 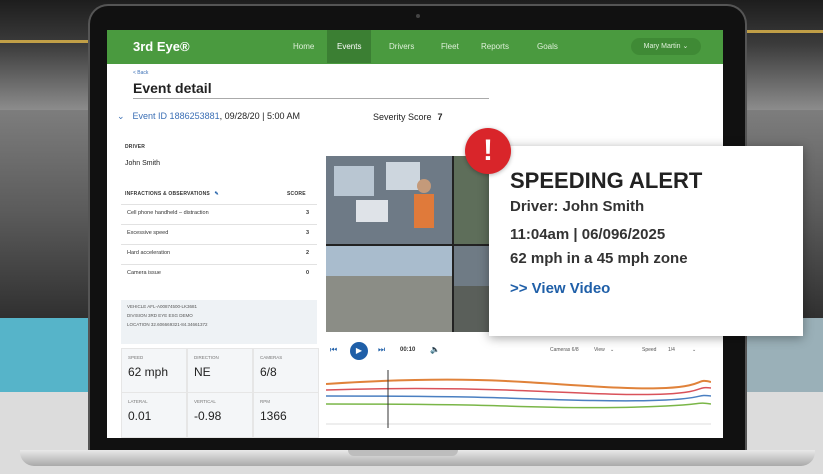 I want to click on stat-label: RPM, so click(x=265, y=401).